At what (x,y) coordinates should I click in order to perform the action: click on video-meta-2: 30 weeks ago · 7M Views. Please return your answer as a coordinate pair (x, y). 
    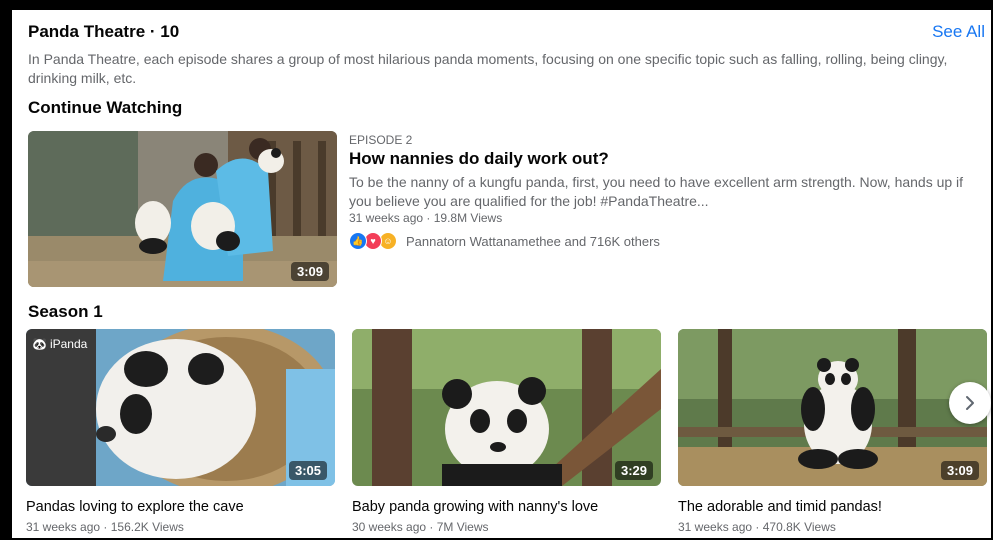
    Looking at the image, I should click on (420, 527).